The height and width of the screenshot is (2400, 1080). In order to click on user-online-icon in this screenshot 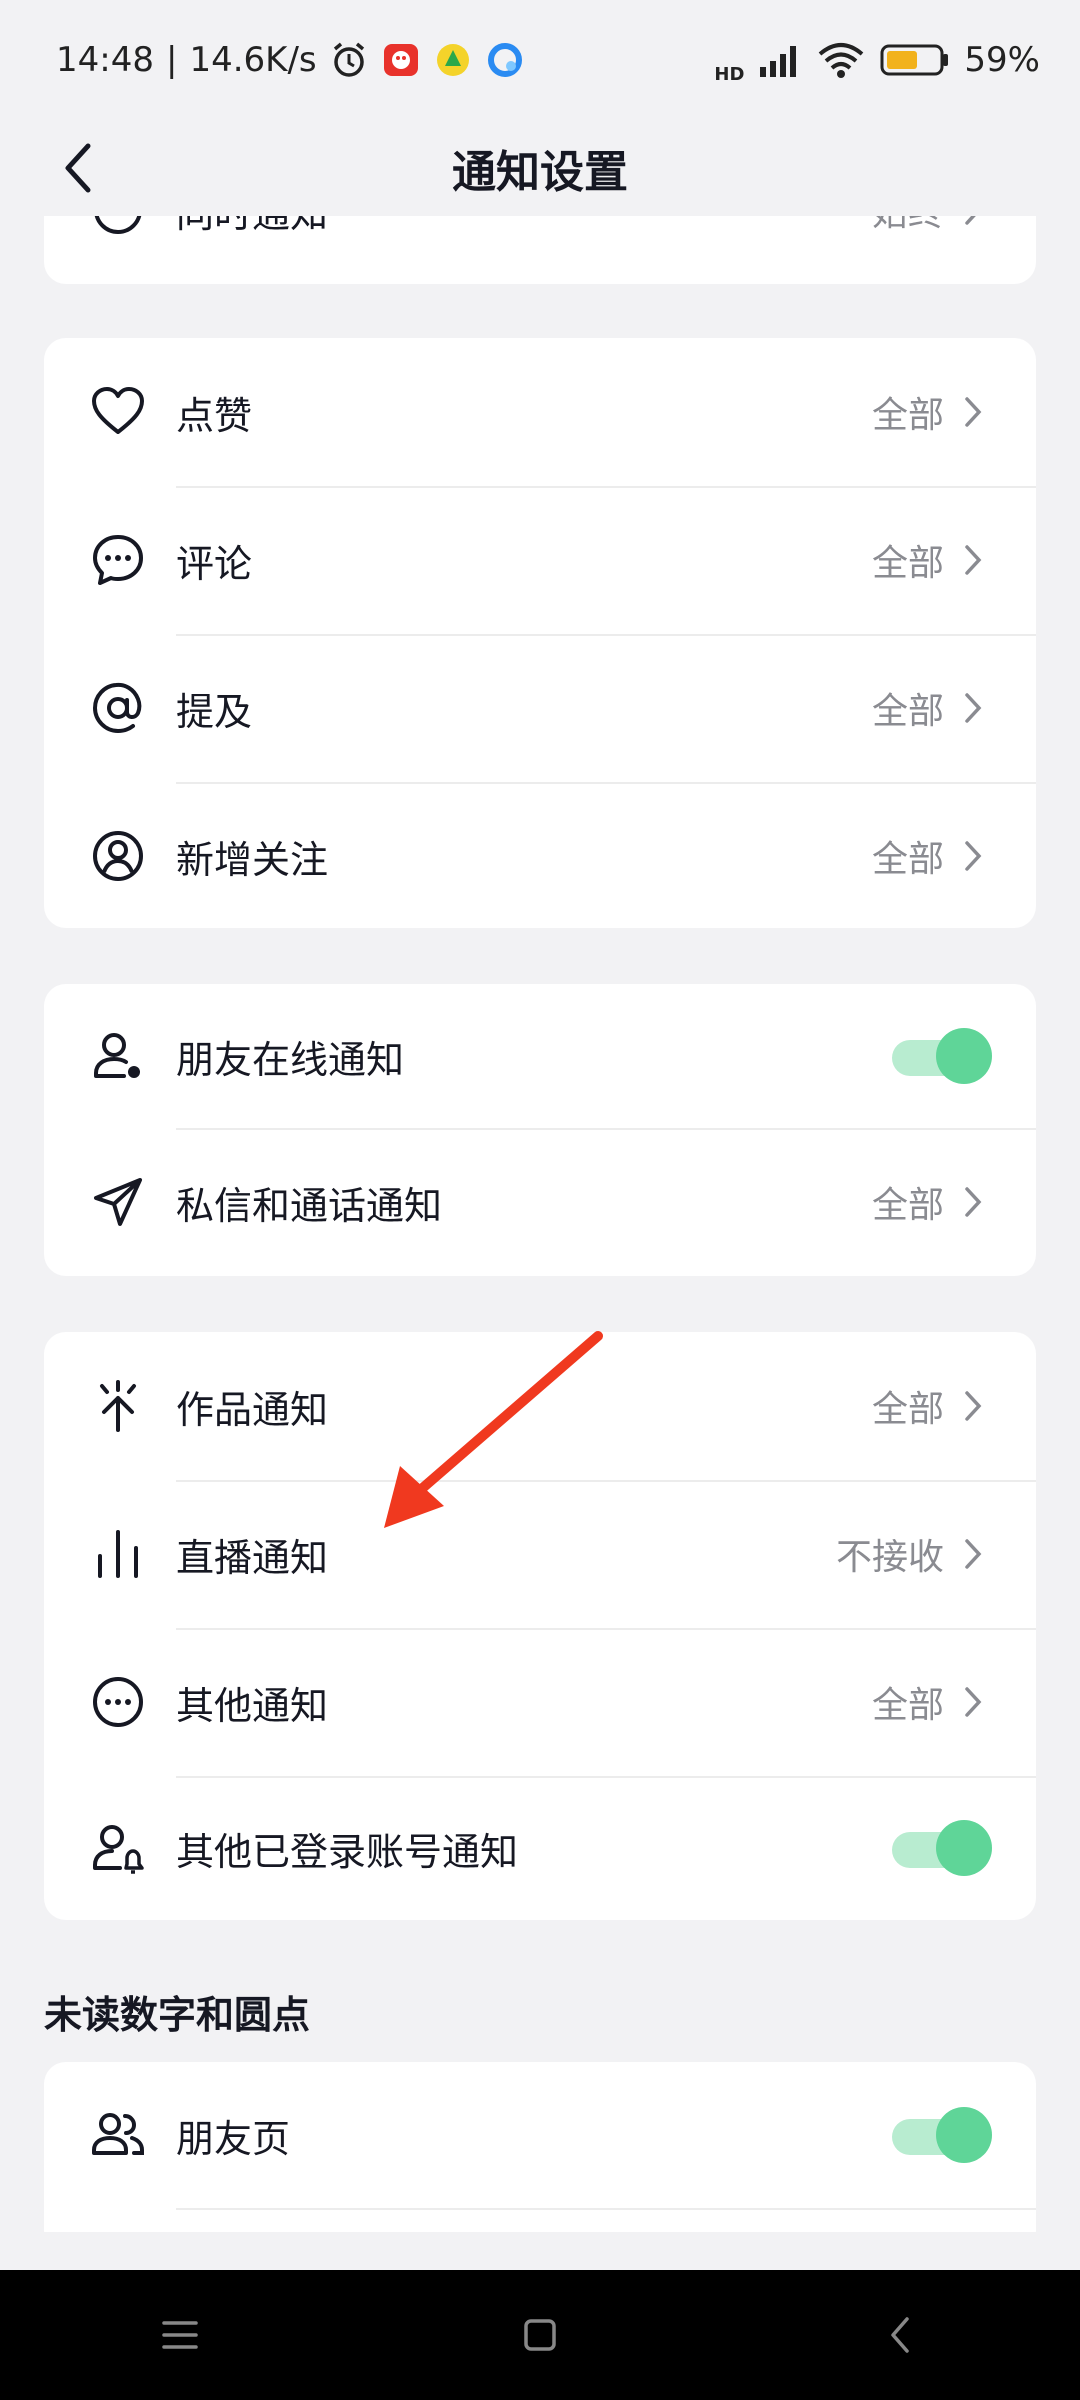, I will do `click(118, 1056)`.